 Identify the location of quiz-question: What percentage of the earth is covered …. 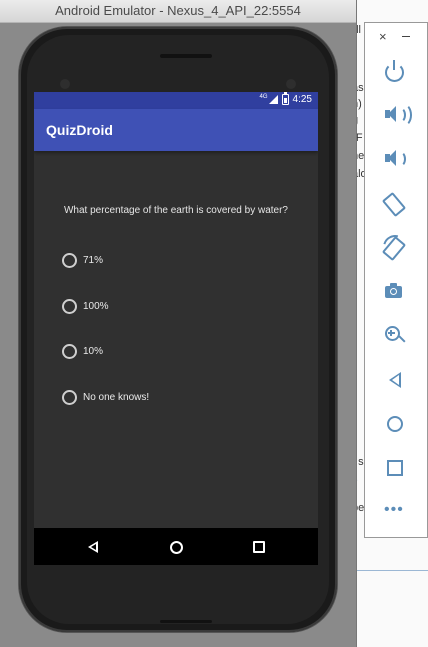
(175, 210).